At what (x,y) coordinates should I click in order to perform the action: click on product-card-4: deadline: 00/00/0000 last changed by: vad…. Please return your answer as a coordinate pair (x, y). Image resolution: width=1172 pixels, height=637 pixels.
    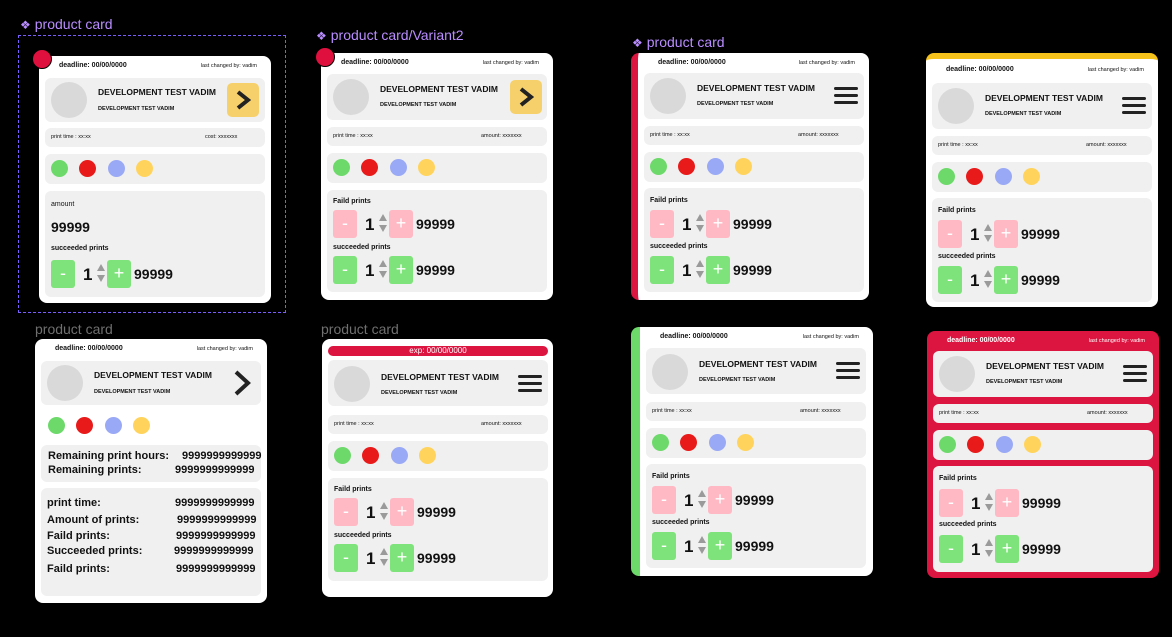
    Looking at the image, I should click on (1042, 180).